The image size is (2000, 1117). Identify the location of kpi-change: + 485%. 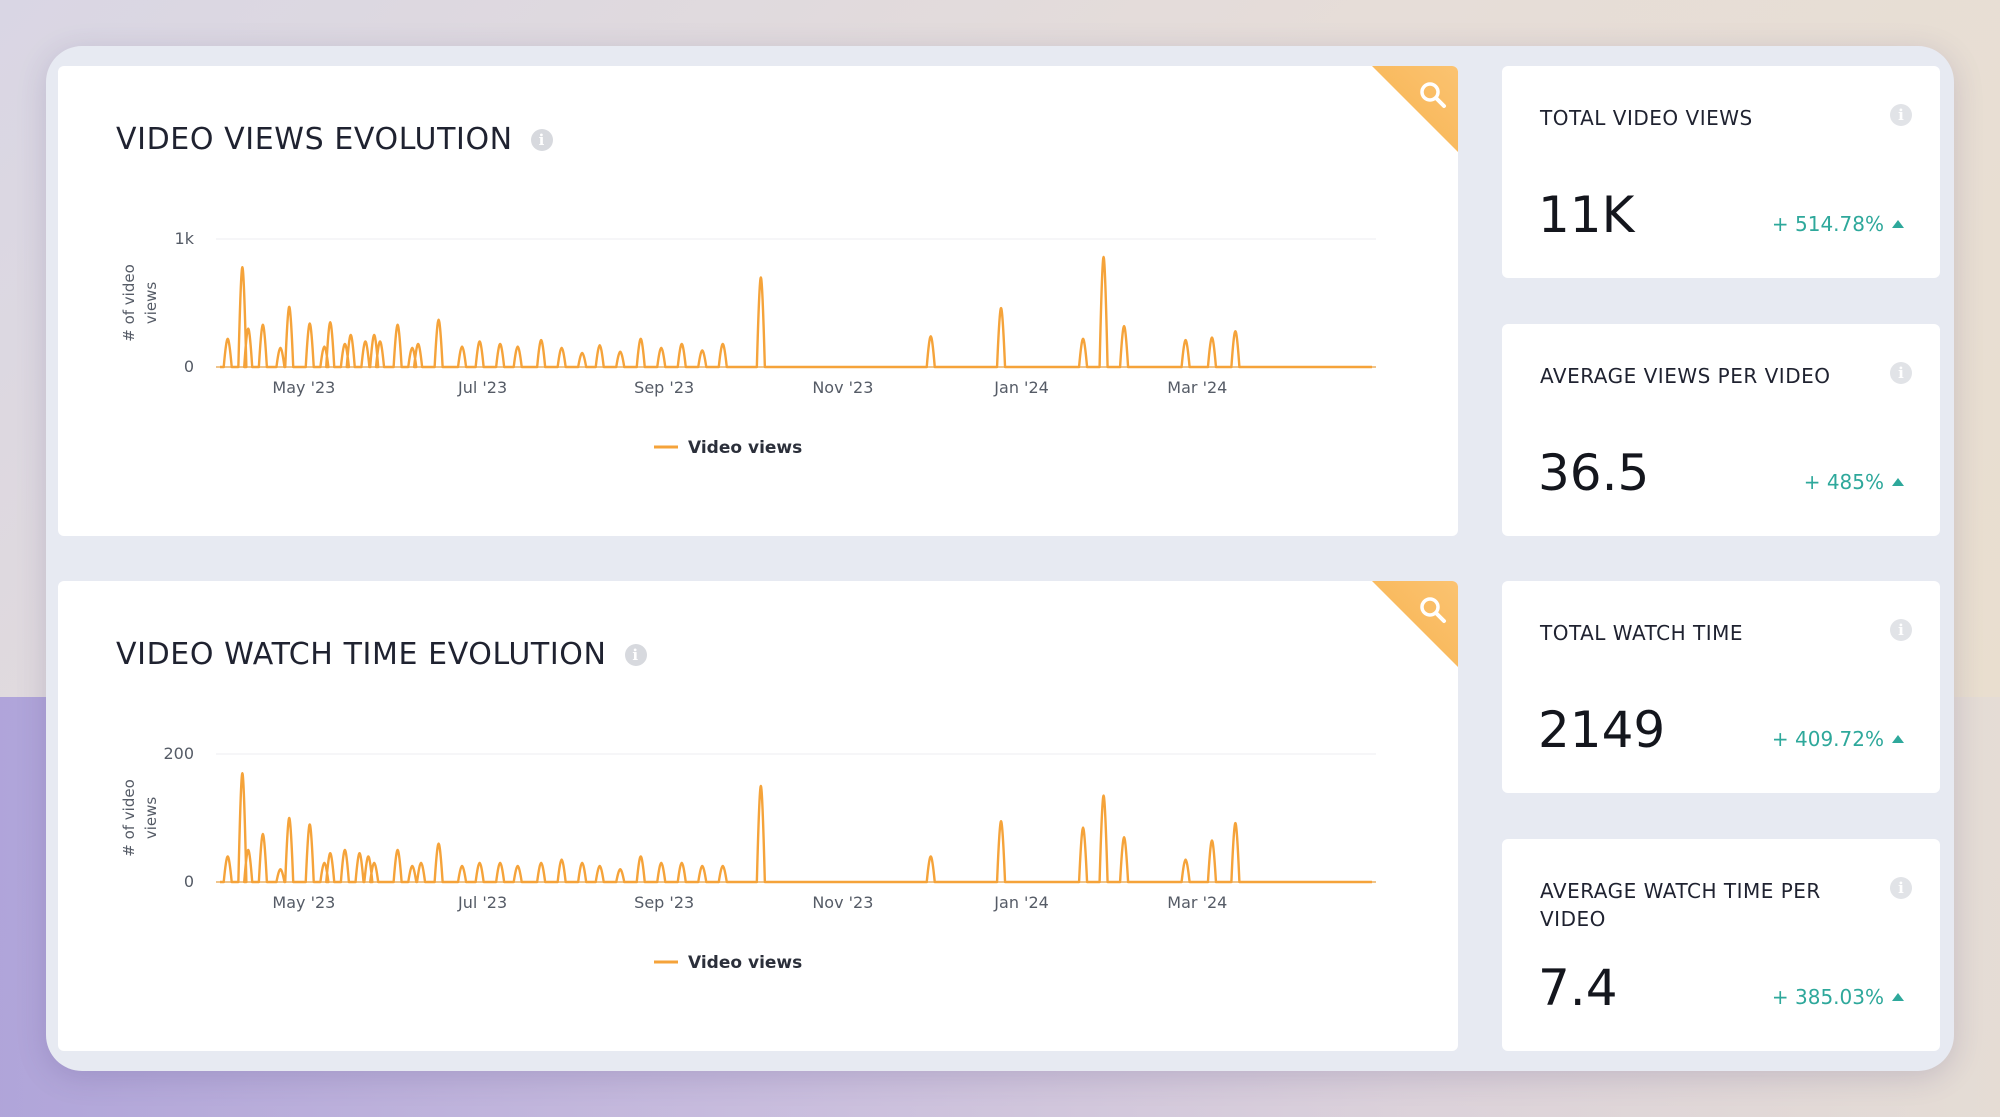
(1854, 482).